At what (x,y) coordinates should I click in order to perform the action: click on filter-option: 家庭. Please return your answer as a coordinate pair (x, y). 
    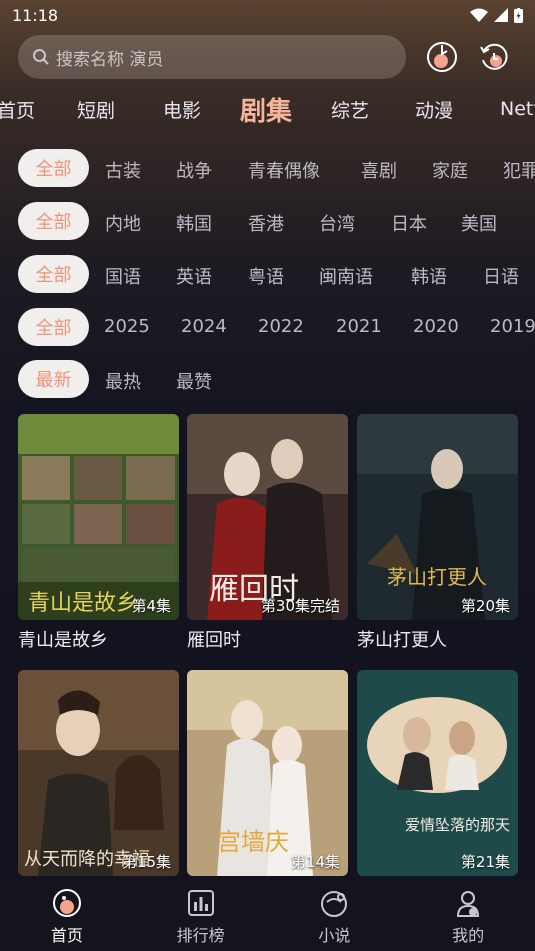
    Looking at the image, I should click on (450, 170).